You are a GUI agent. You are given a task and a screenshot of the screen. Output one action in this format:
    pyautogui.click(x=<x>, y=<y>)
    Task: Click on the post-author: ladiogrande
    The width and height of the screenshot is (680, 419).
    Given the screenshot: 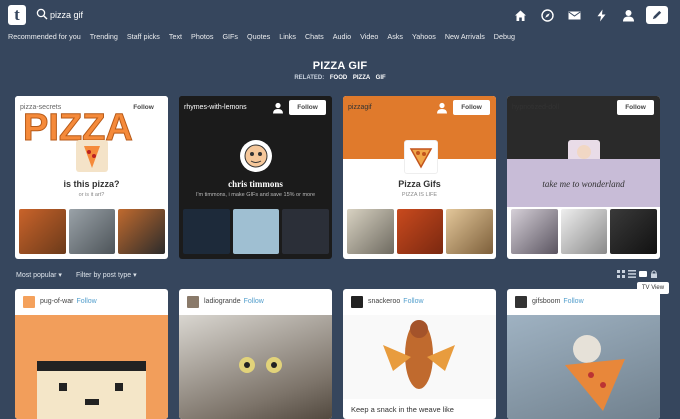 What is the action you would take?
    pyautogui.click(x=222, y=301)
    